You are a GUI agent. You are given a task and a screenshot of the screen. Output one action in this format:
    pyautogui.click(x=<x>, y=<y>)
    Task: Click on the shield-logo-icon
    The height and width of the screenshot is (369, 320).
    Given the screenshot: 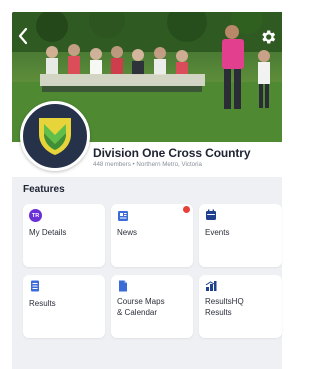 What is the action you would take?
    pyautogui.click(x=55, y=136)
    